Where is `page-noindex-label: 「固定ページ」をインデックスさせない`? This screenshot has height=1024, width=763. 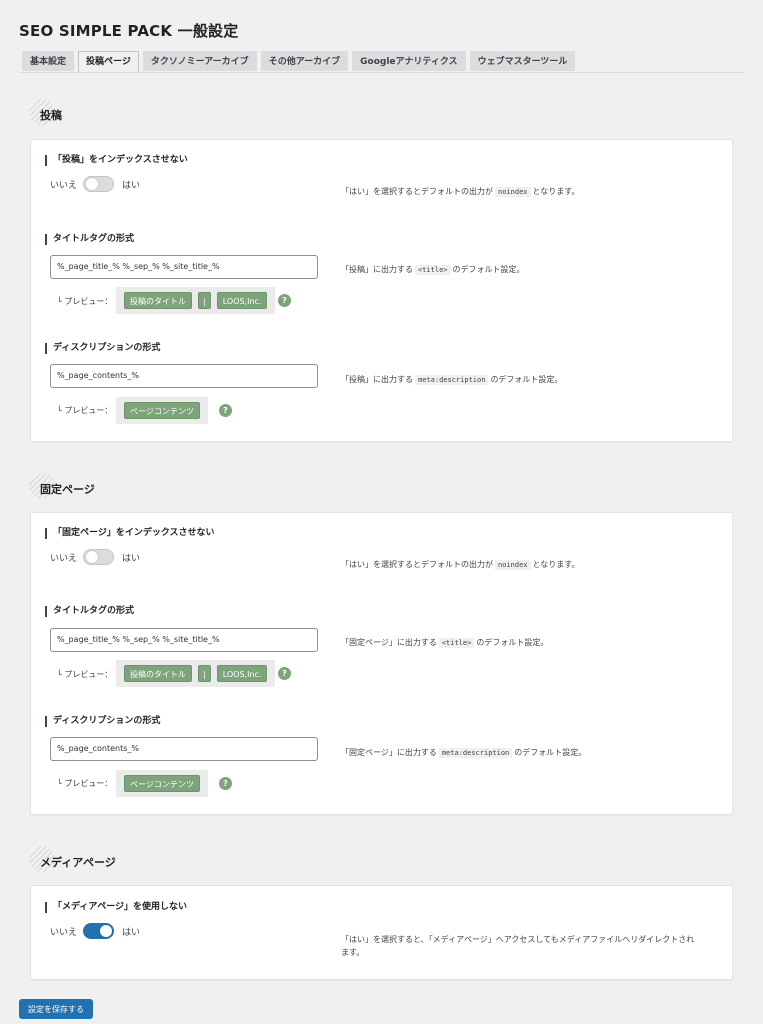 page-noindex-label: 「固定ページ」をインデックスさせない is located at coordinates (130, 533).